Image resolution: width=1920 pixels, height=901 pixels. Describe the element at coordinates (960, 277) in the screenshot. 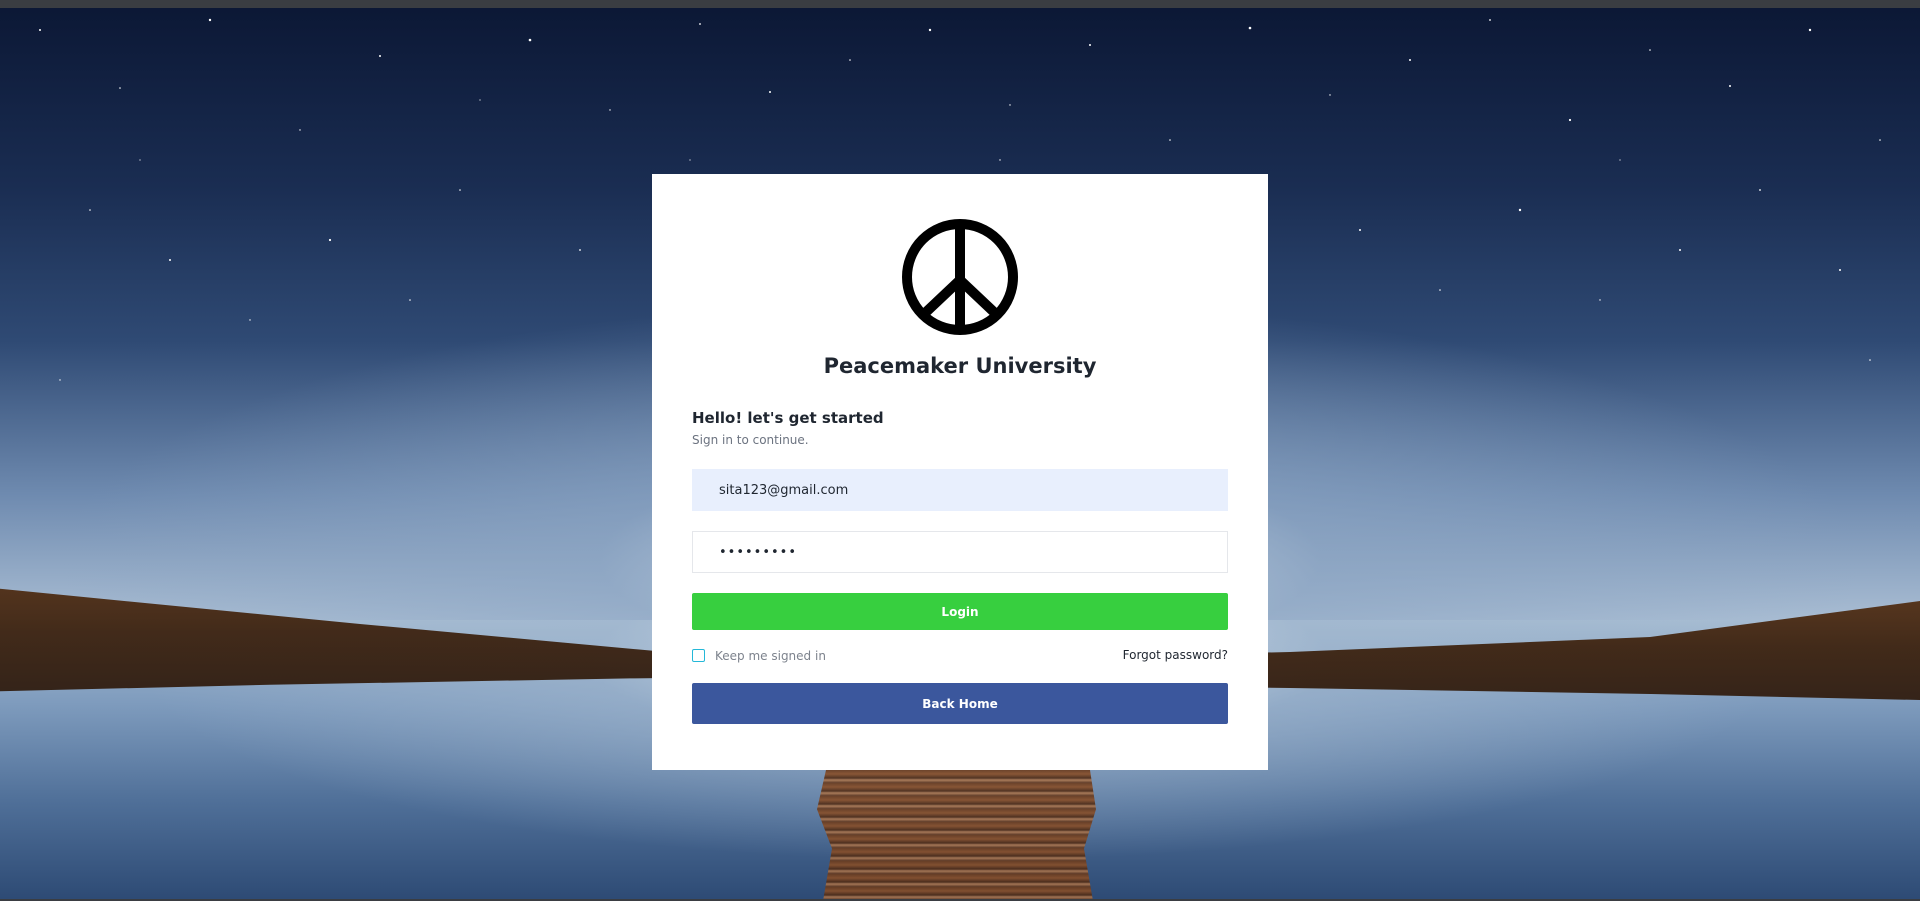

I see `peace-sign-icon` at that location.